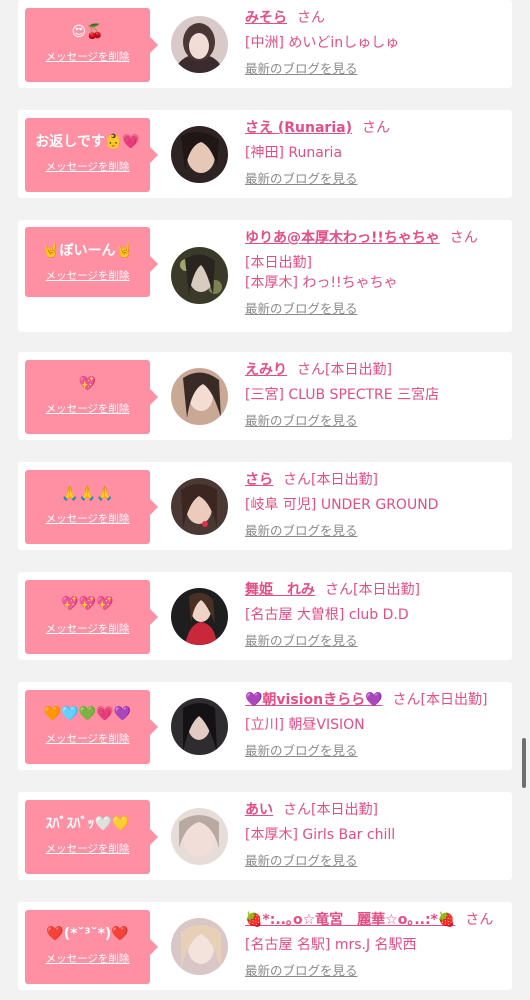 The width and height of the screenshot is (530, 1000). What do you see at coordinates (259, 480) in the screenshot?
I see `profile-name-link: さら` at bounding box center [259, 480].